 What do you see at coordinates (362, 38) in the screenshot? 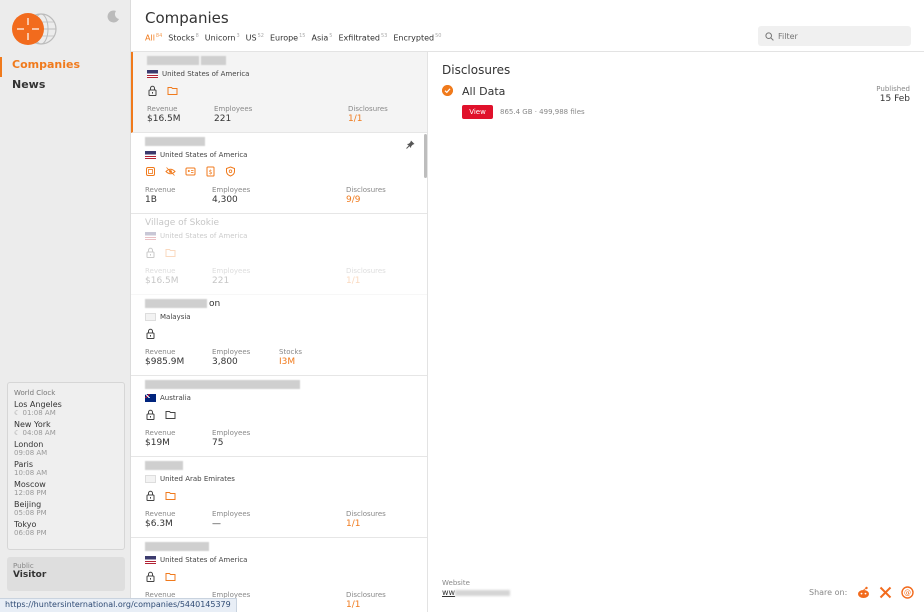
I see `tab-exfiltrated: Exfiltrated53` at bounding box center [362, 38].